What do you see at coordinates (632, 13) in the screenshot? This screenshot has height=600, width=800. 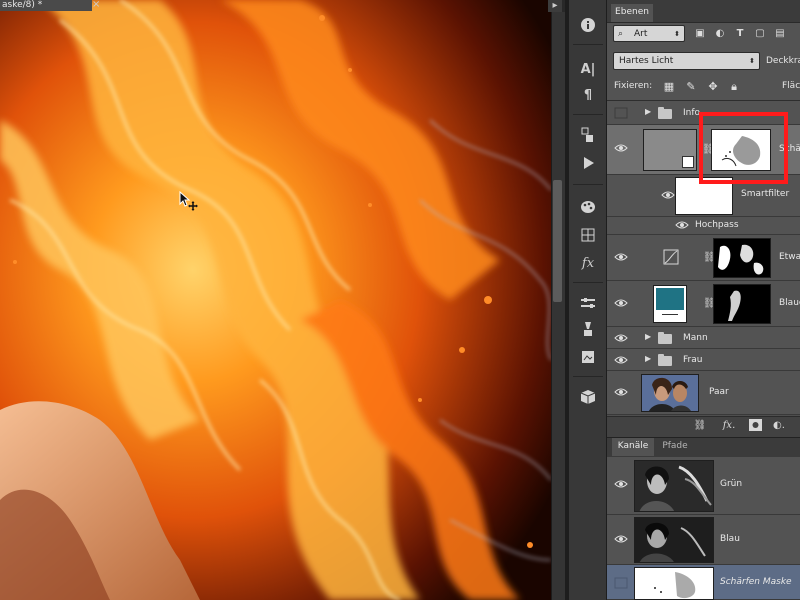 I see `tab-ebenen: Ebenen` at bounding box center [632, 13].